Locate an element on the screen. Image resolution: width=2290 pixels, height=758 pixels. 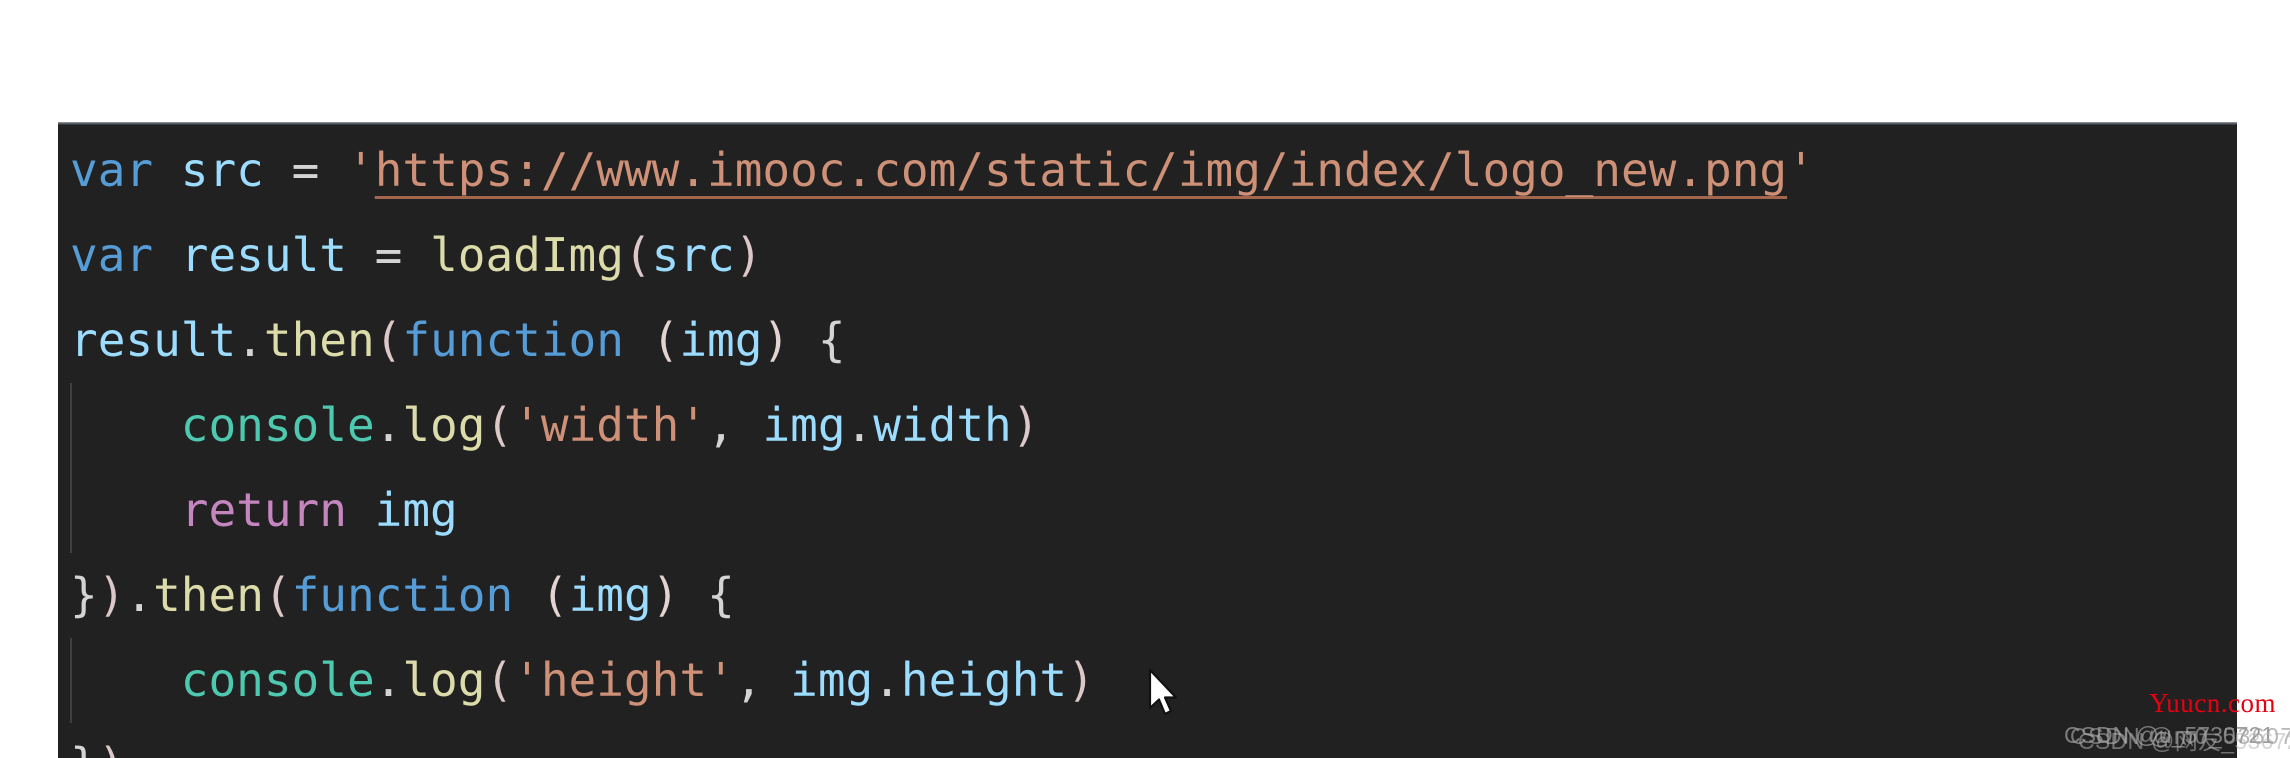
code-token: height is located at coordinates (984, 680).